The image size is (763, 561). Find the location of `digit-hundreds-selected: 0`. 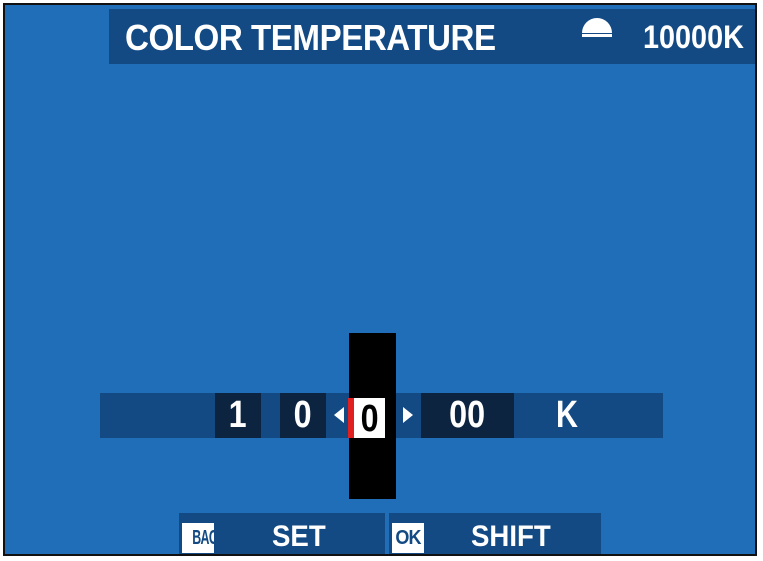

digit-hundreds-selected: 0 is located at coordinates (366, 419).